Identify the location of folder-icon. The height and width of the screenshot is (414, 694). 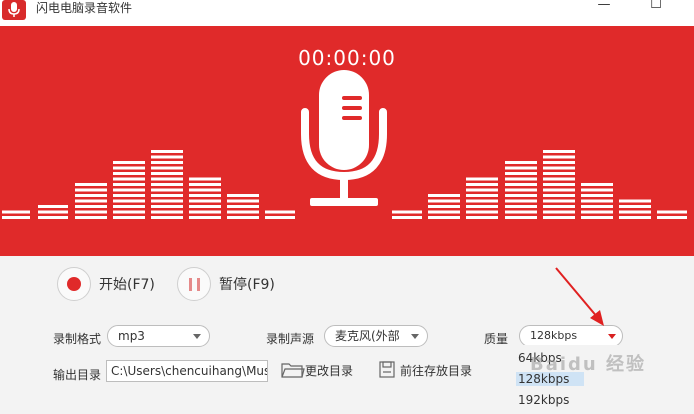
(293, 370).